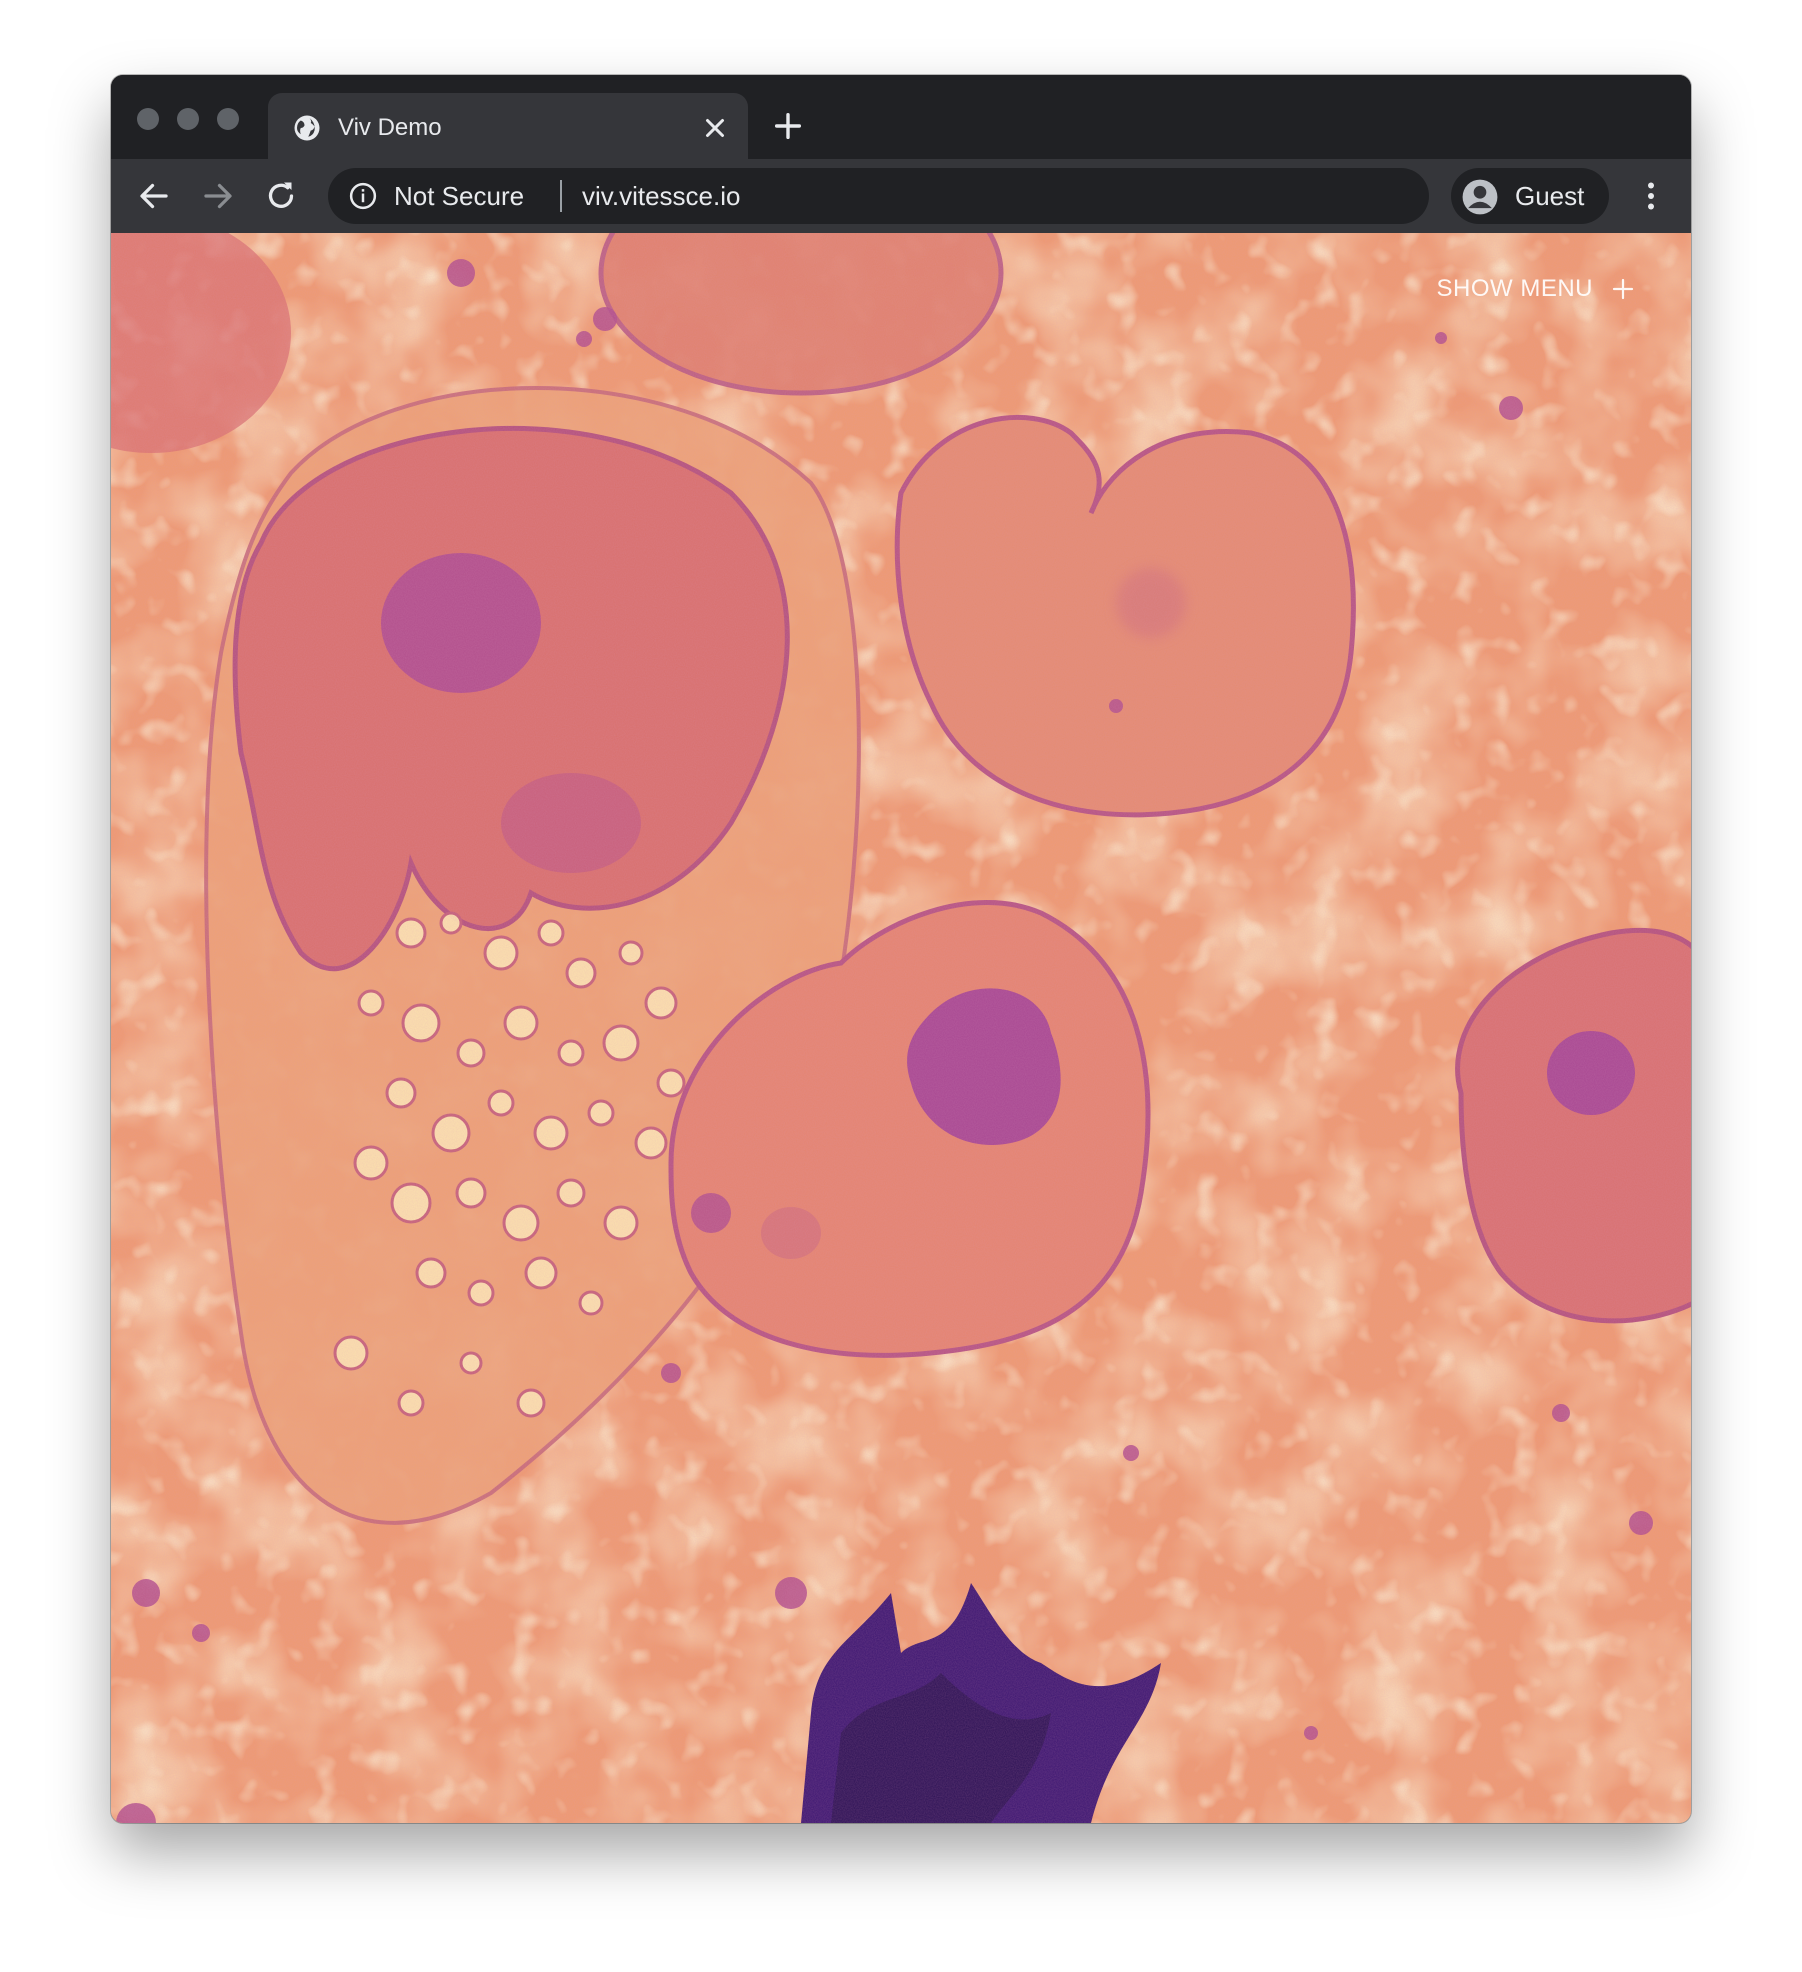 The image size is (1802, 1972). I want to click on plus-icon, so click(1623, 289).